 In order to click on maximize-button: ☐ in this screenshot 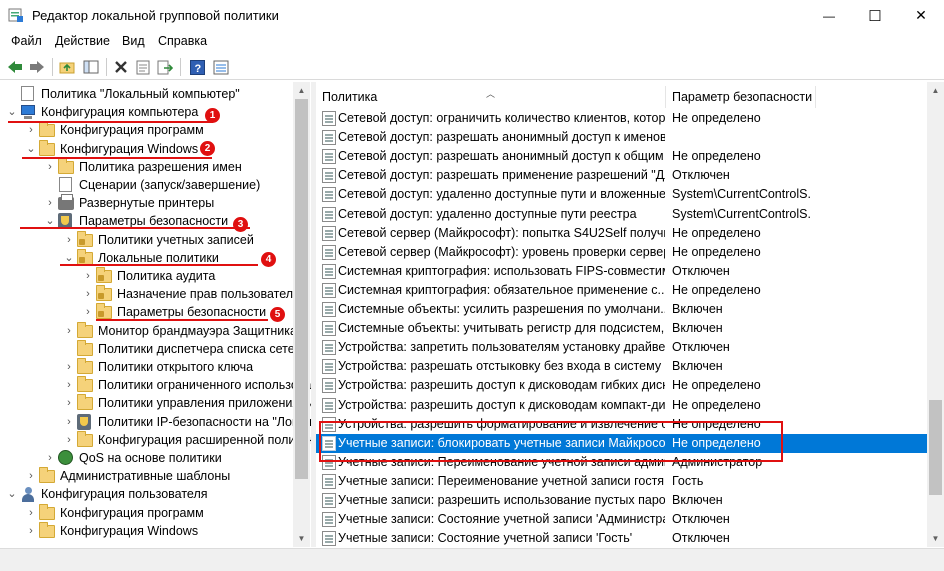, I will do `click(875, 15)`.